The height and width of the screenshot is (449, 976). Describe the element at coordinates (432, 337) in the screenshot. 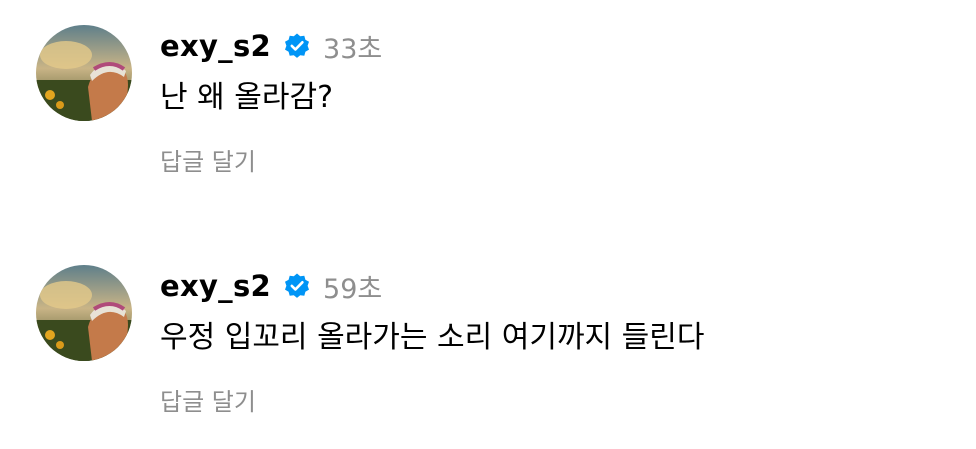

I see `comment-text: 우정 입꼬리 올라가는 소리 여기까지 들린다` at that location.